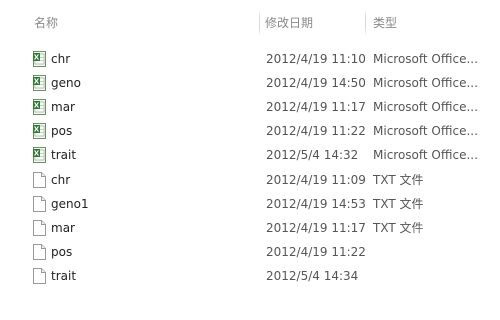  I want to click on column-header-date-modified: 修改日期, so click(289, 23).